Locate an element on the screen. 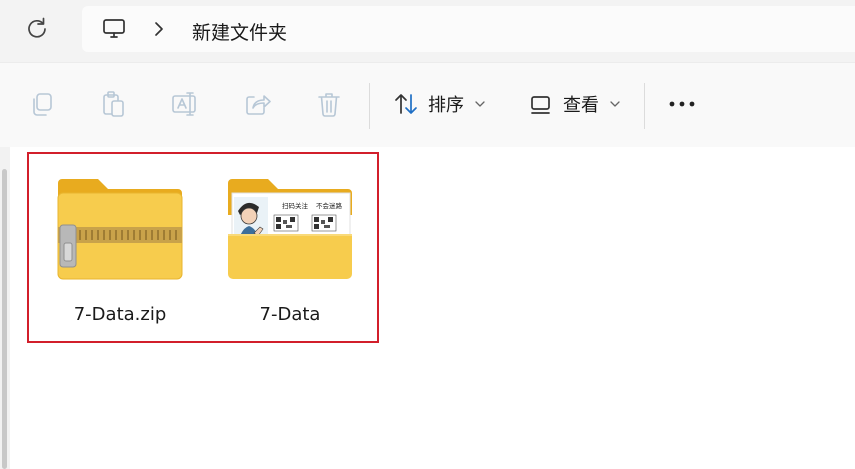 The image size is (855, 469). file-name: 7-Data.zip is located at coordinates (120, 314).